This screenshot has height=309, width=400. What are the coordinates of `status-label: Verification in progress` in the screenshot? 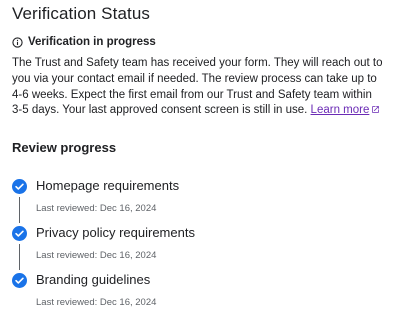 It's located at (92, 42).